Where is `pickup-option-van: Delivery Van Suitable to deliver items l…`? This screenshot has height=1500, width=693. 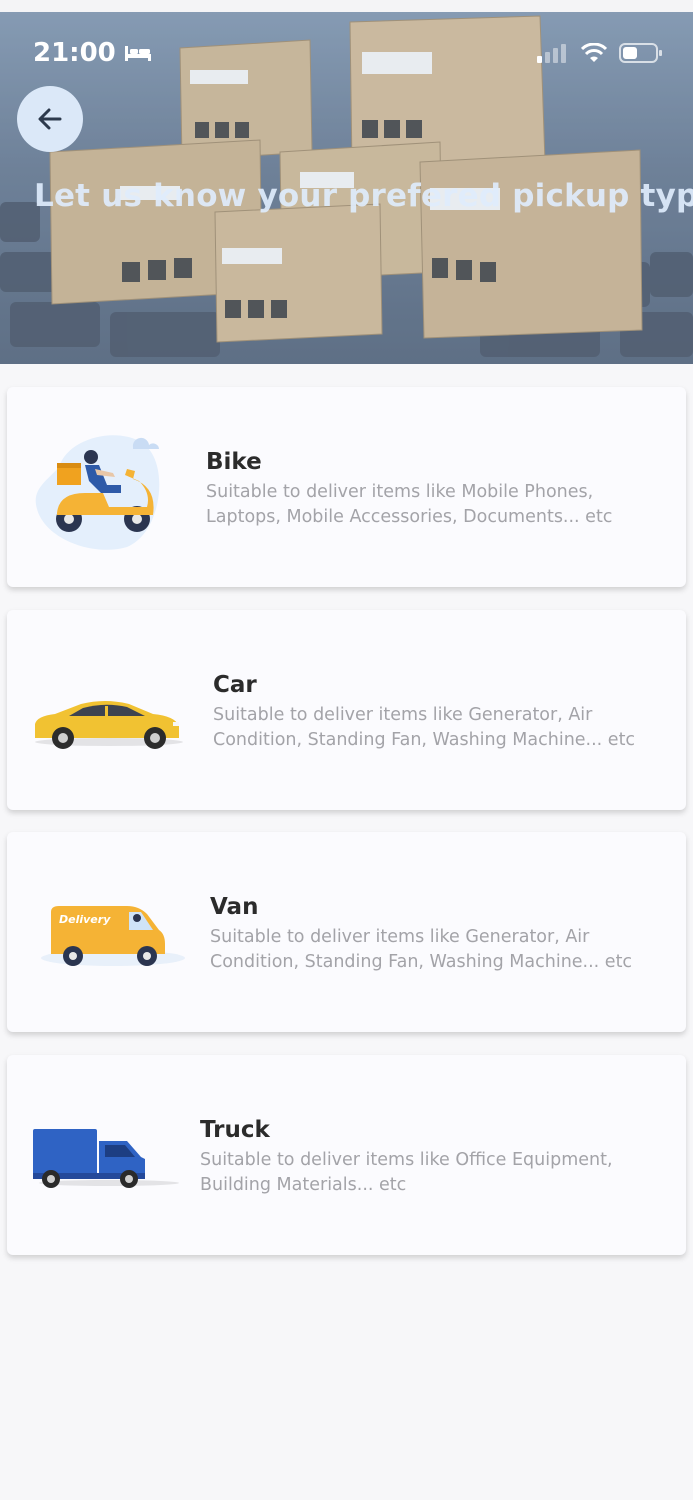 pickup-option-van: Delivery Van Suitable to deliver items l… is located at coordinates (346, 932).